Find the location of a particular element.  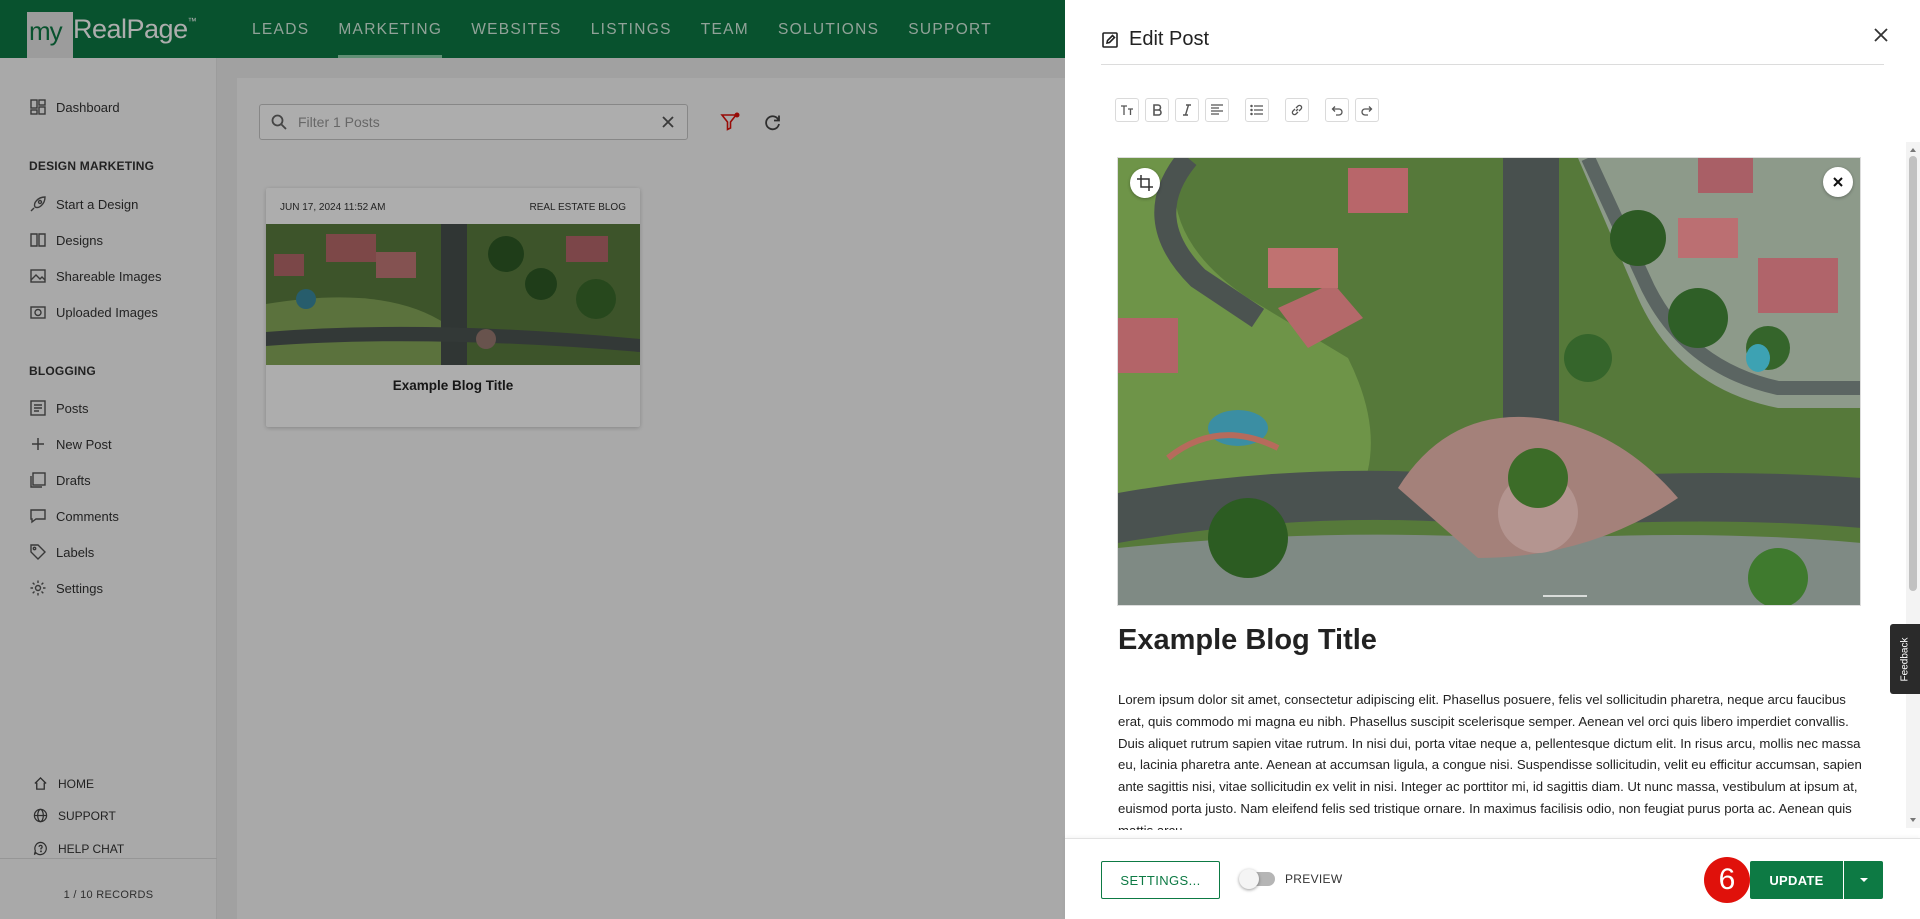

feedback-tab: Feedback is located at coordinates (1905, 659).